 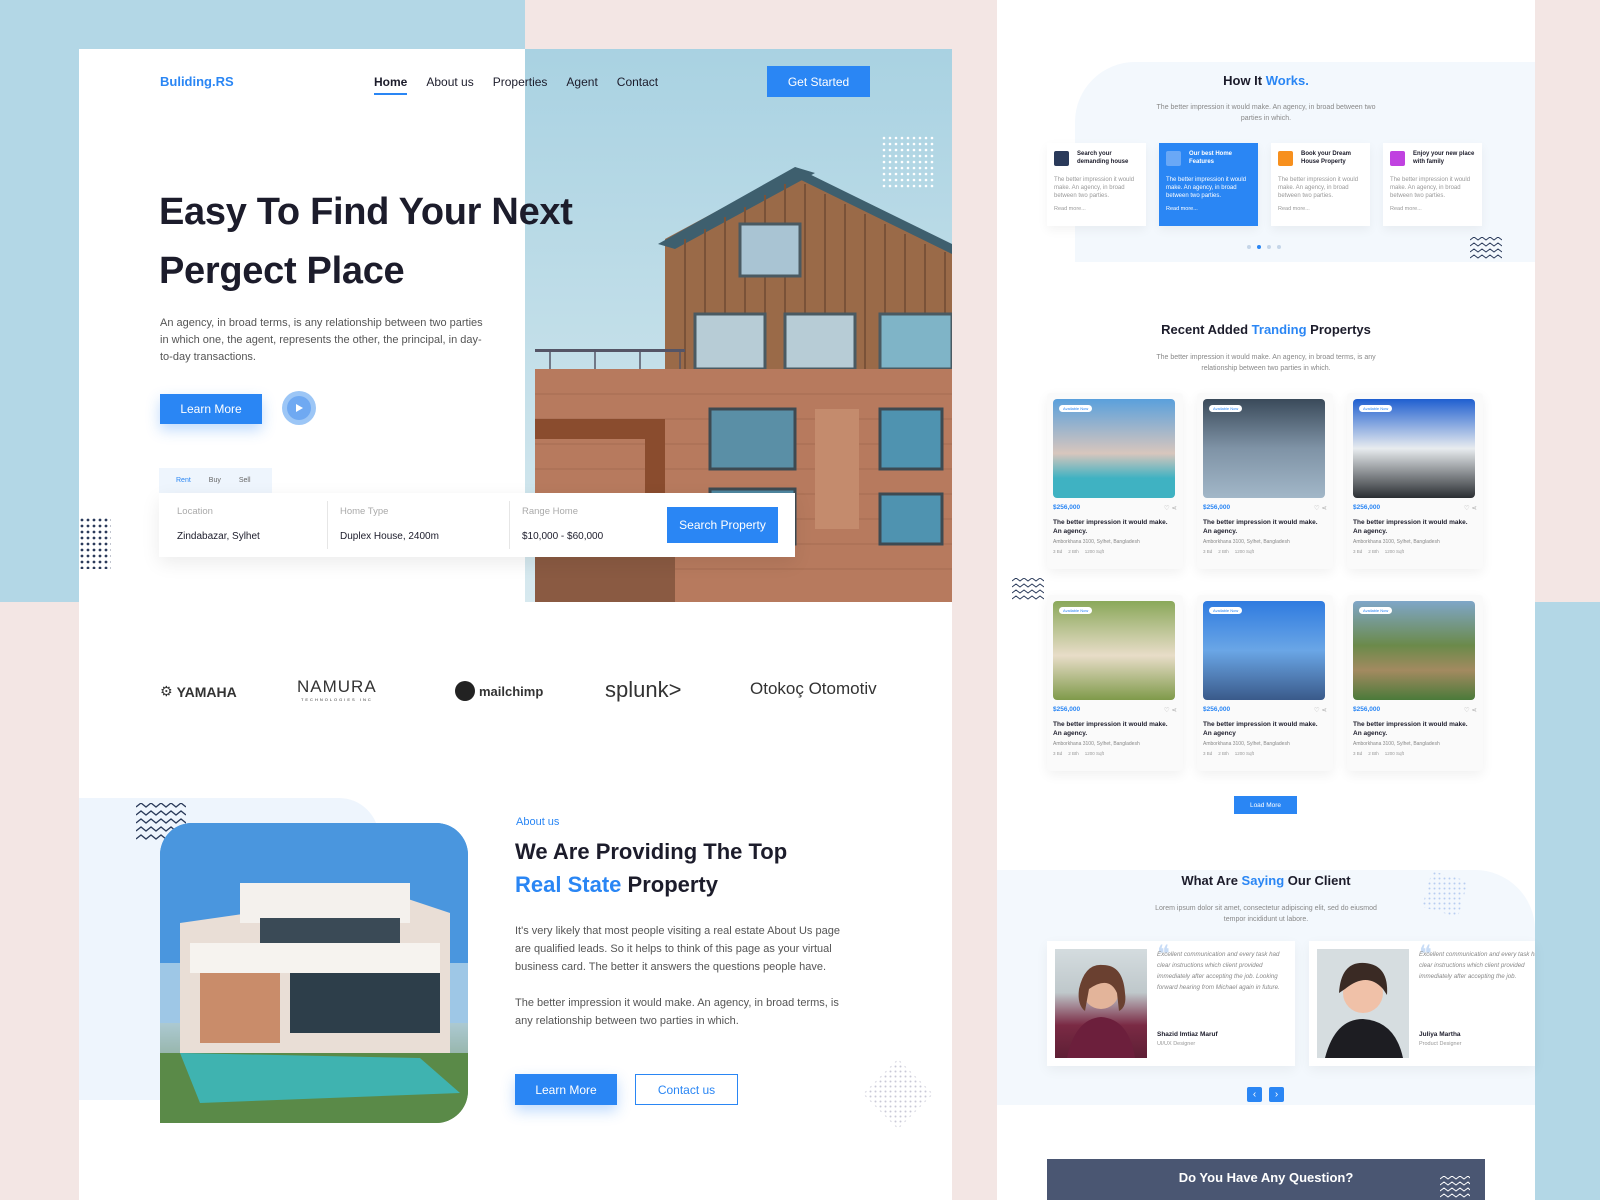 What do you see at coordinates (449, 85) in the screenshot?
I see `nav-about: About us` at bounding box center [449, 85].